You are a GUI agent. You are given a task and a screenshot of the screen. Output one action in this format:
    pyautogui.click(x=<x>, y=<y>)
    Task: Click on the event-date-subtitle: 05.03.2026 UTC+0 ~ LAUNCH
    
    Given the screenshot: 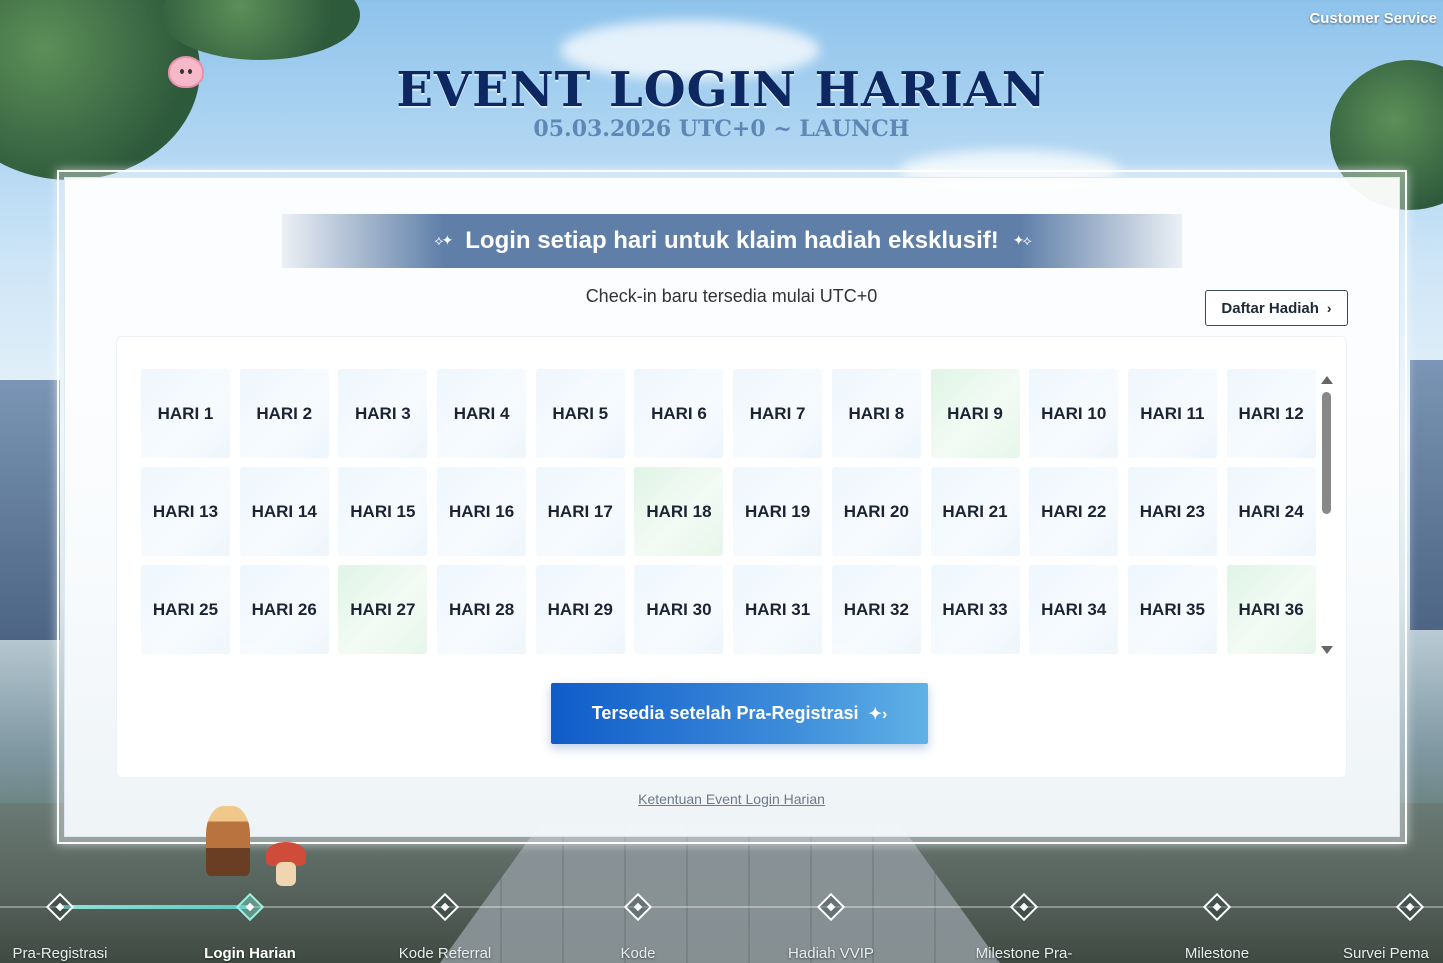 What is the action you would take?
    pyautogui.click(x=721, y=129)
    